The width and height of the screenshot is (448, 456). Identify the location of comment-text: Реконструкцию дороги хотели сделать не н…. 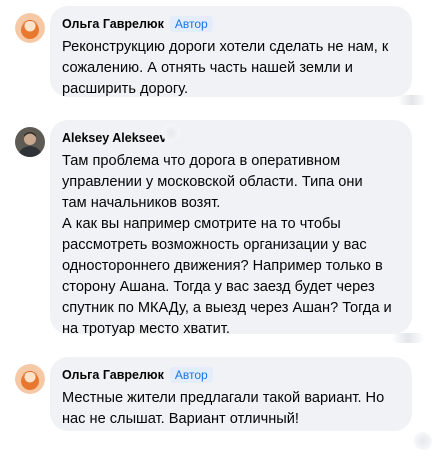
(225, 68).